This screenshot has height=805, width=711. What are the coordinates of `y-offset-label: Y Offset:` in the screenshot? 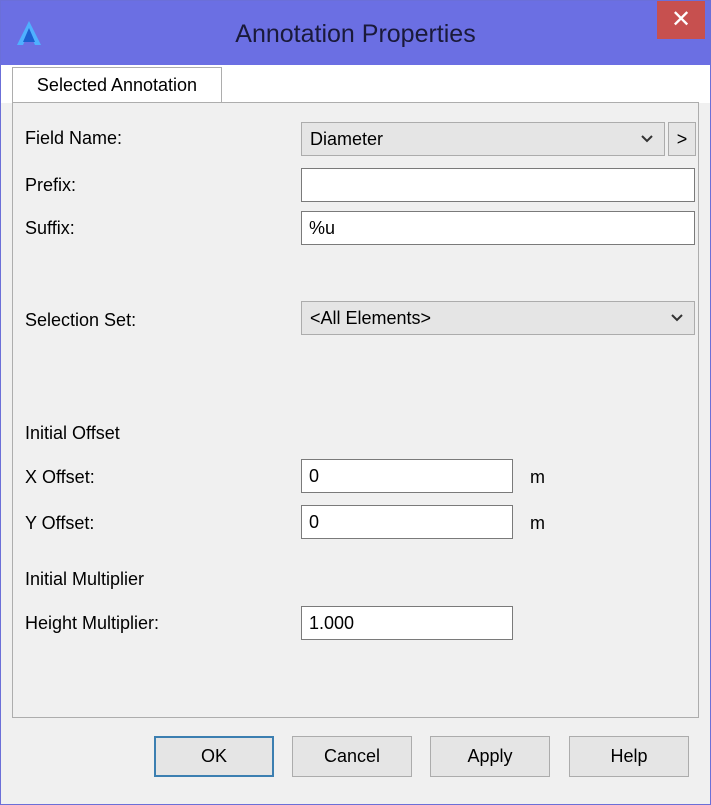 It's located at (60, 523).